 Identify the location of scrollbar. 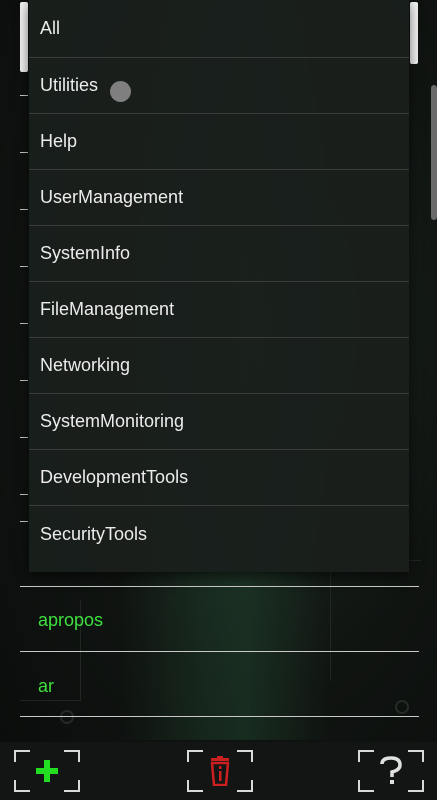
(434, 152).